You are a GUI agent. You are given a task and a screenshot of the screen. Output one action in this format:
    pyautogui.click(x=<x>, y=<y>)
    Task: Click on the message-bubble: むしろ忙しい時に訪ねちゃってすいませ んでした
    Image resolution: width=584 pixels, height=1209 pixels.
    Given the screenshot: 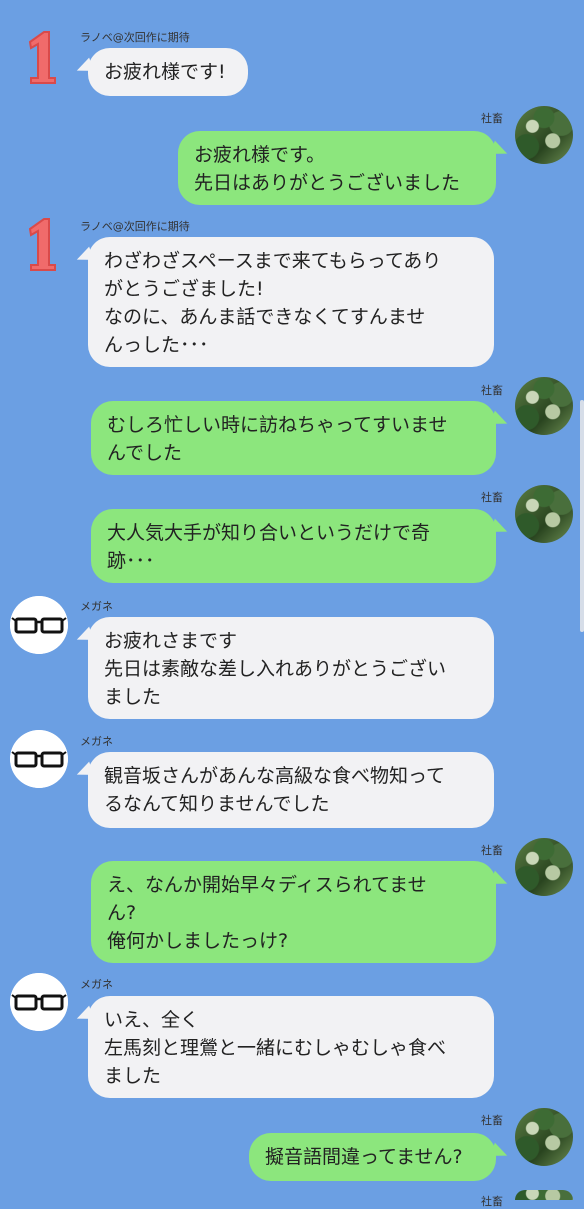 What is the action you would take?
    pyautogui.click(x=293, y=438)
    